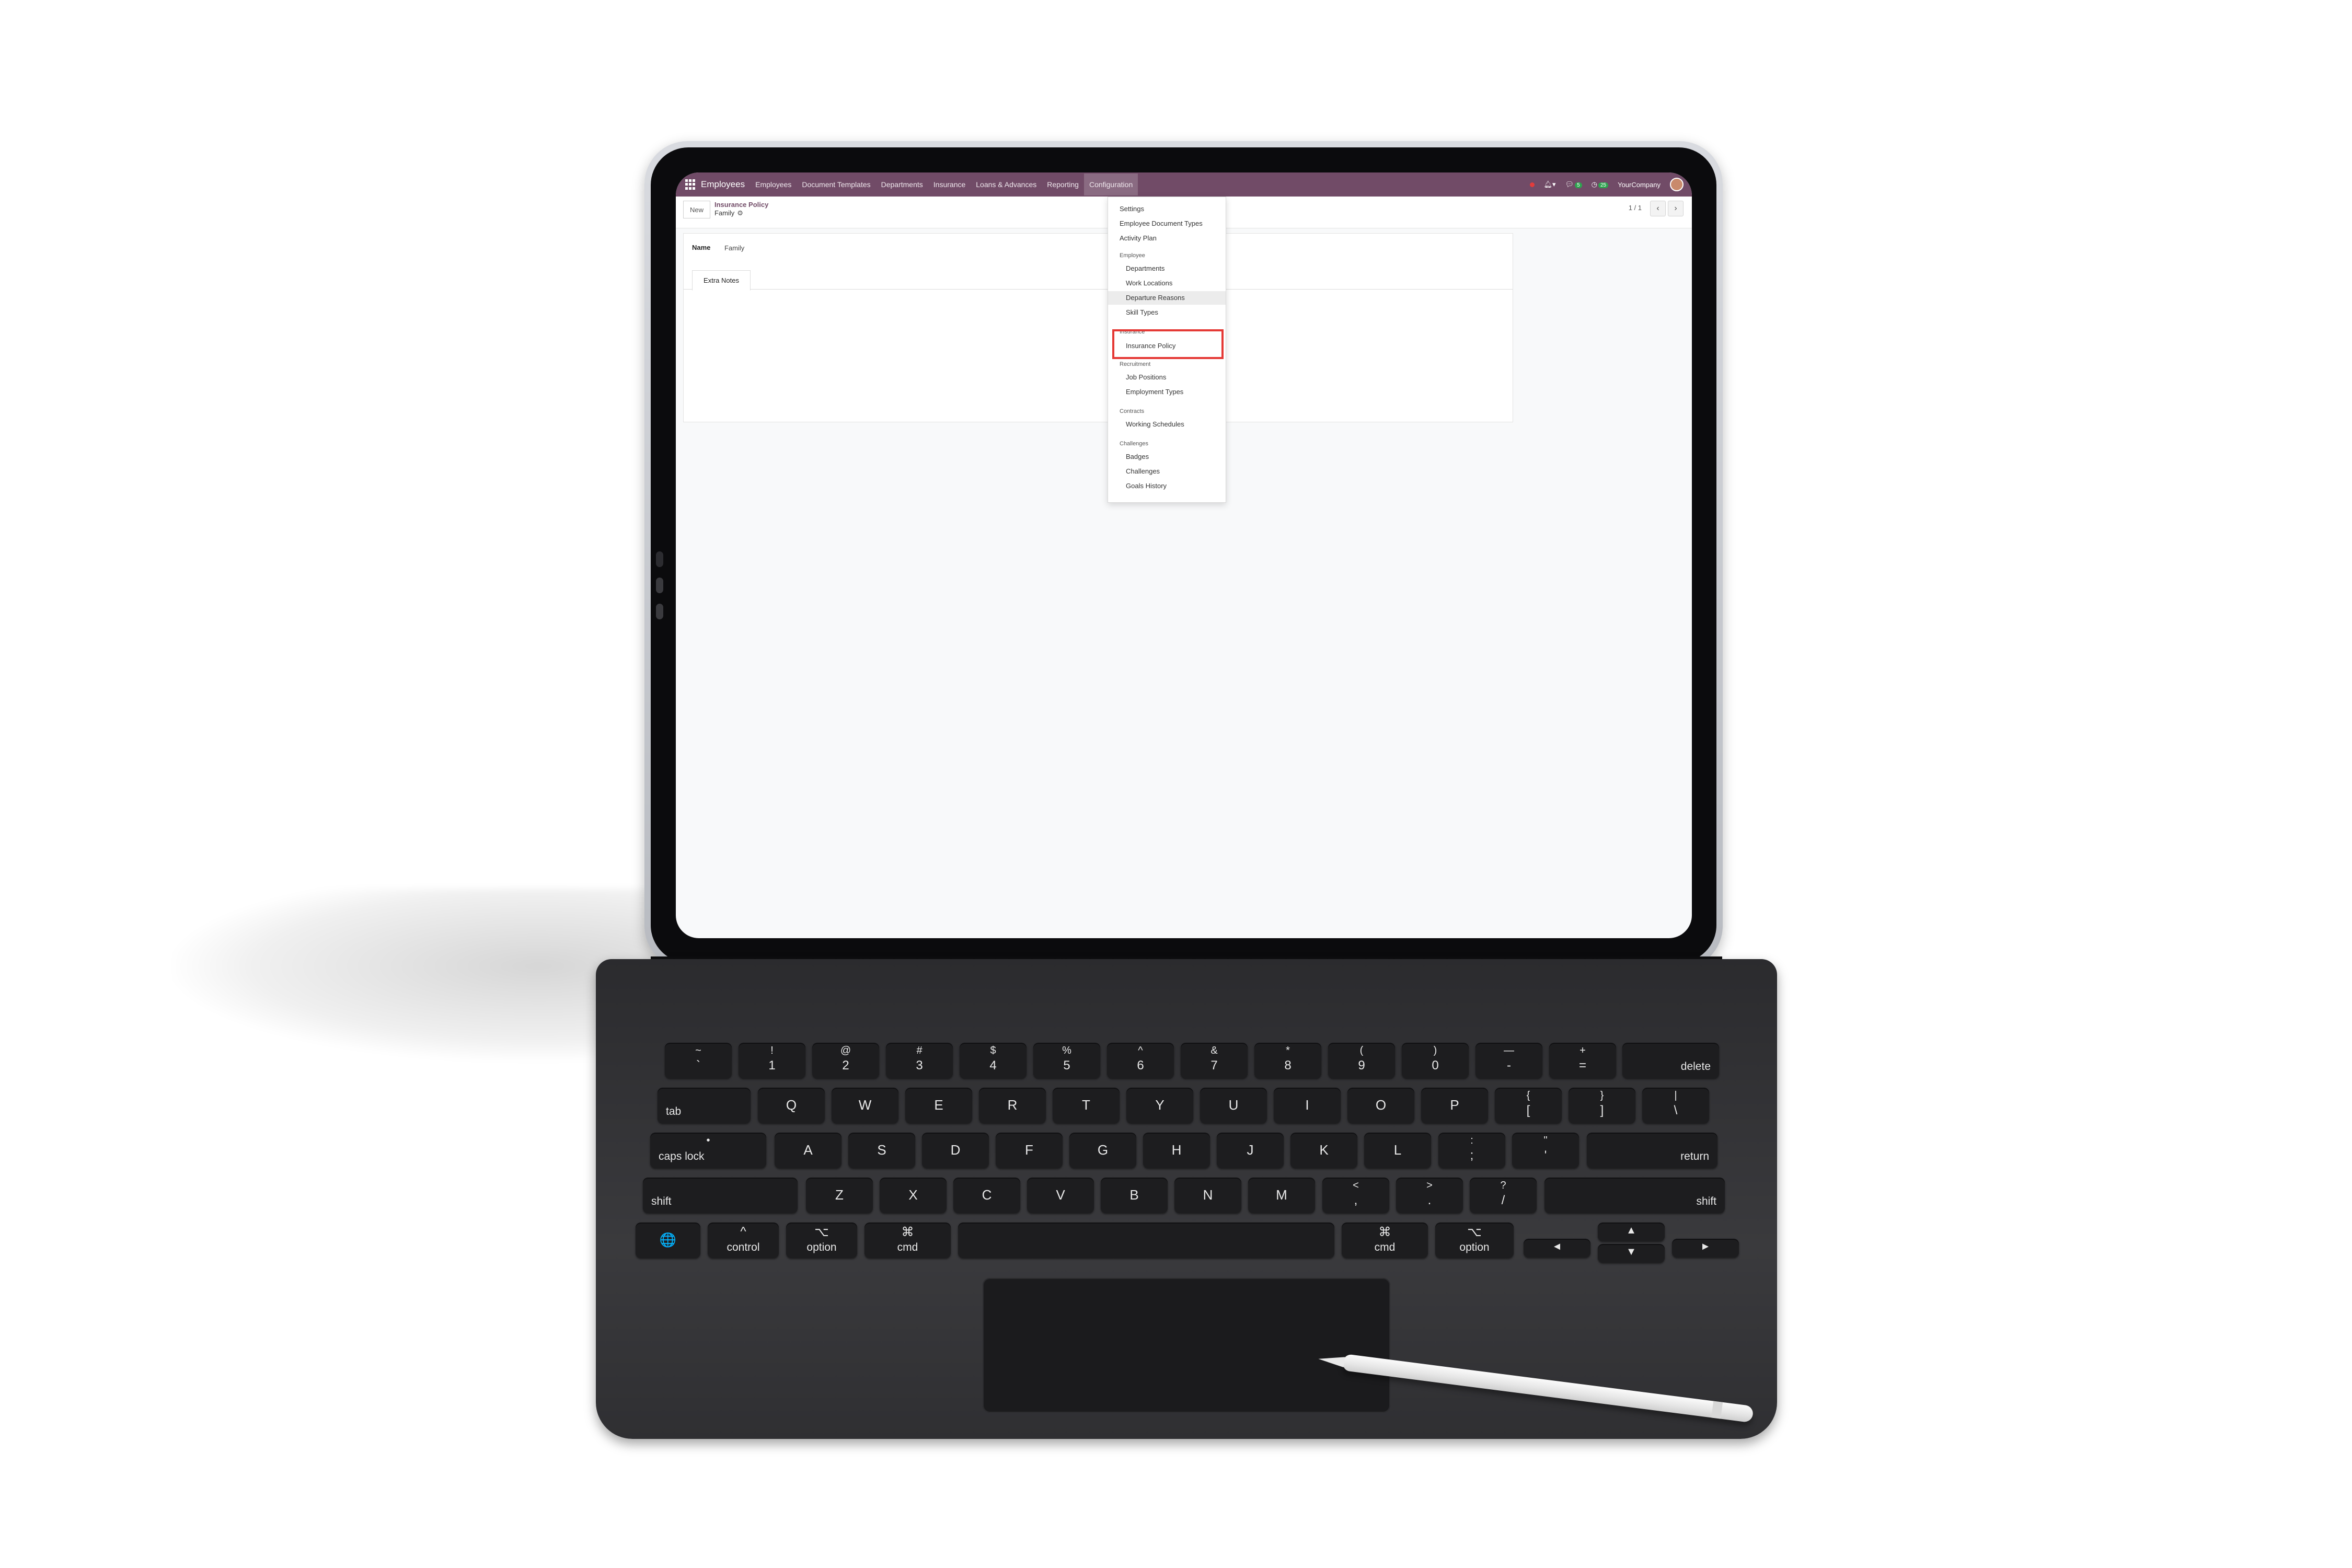 This screenshot has width=2352, height=1568. Describe the element at coordinates (1508, 1060) in the screenshot. I see `key--: — -` at that location.